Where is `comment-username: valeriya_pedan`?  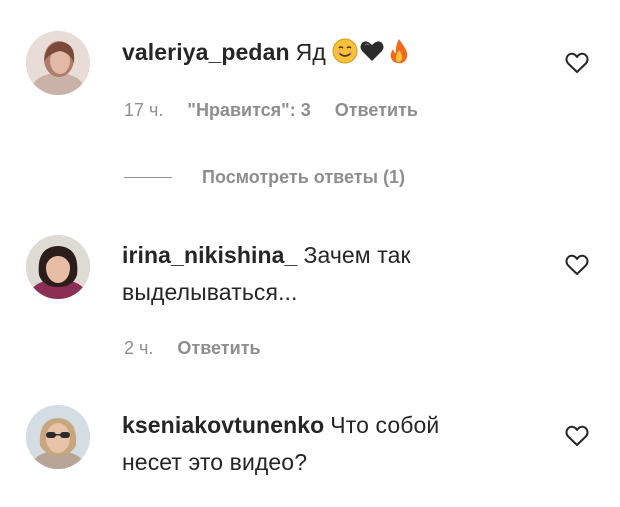 comment-username: valeriya_pedan is located at coordinates (206, 52).